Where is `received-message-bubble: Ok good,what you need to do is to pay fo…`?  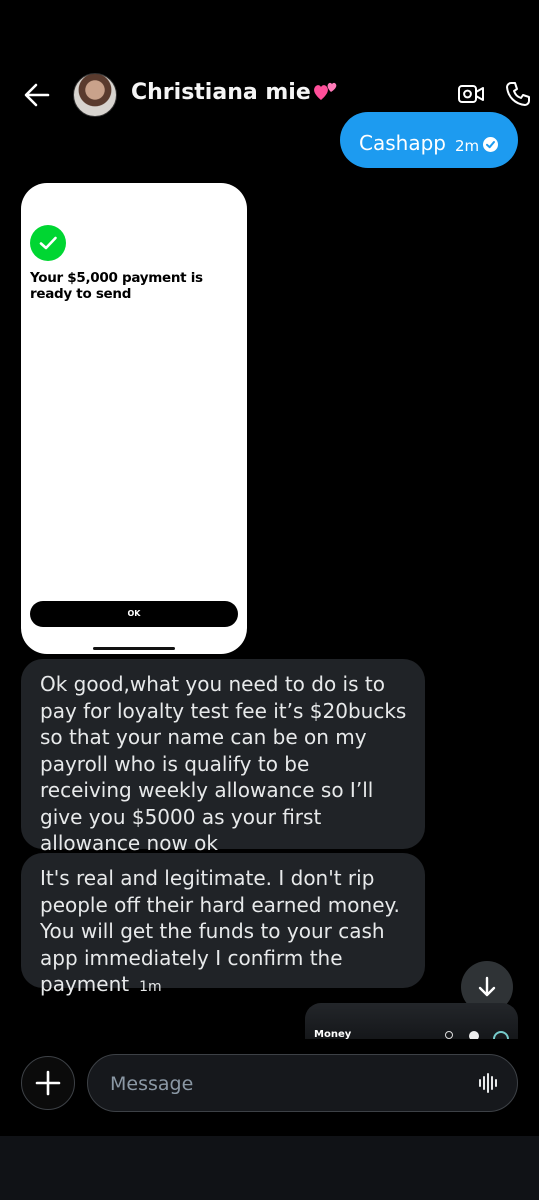 received-message-bubble: Ok good,what you need to do is to pay fo… is located at coordinates (223, 757).